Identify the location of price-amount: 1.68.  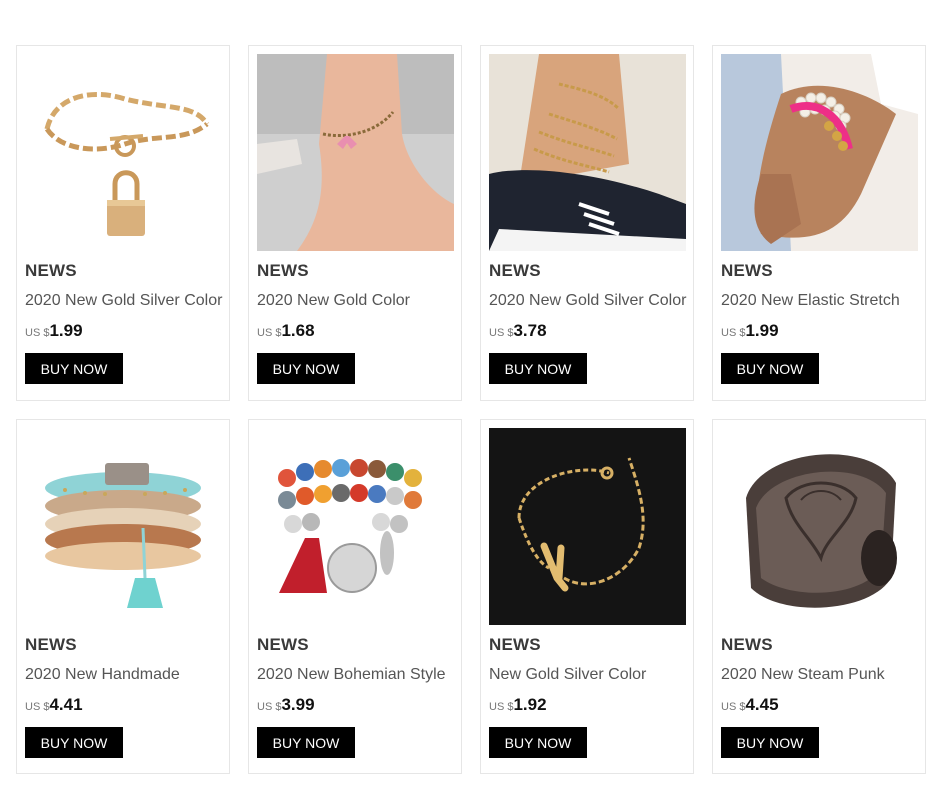
(298, 330).